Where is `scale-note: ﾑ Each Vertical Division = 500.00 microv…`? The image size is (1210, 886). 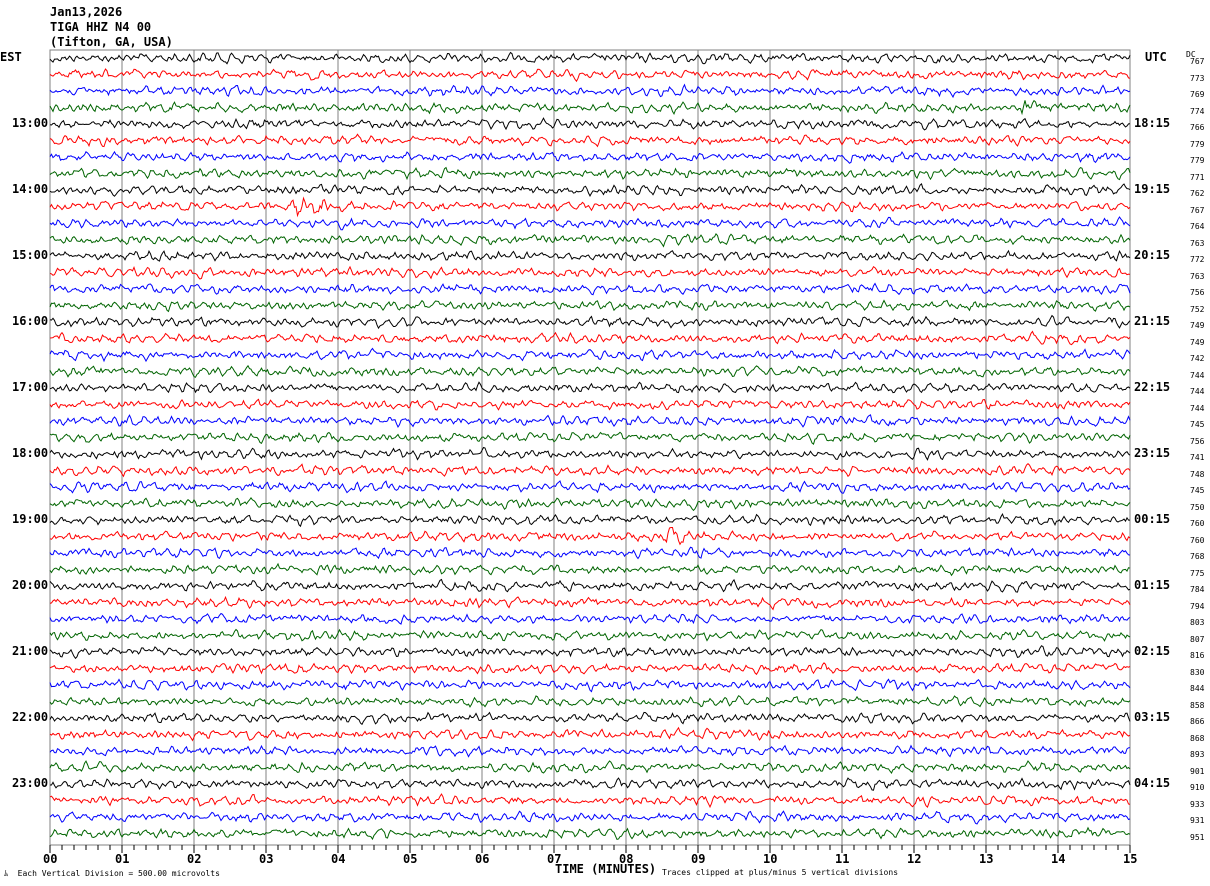
scale-note: ﾑ Each Vertical Division = 500.00 microv… is located at coordinates (112, 873).